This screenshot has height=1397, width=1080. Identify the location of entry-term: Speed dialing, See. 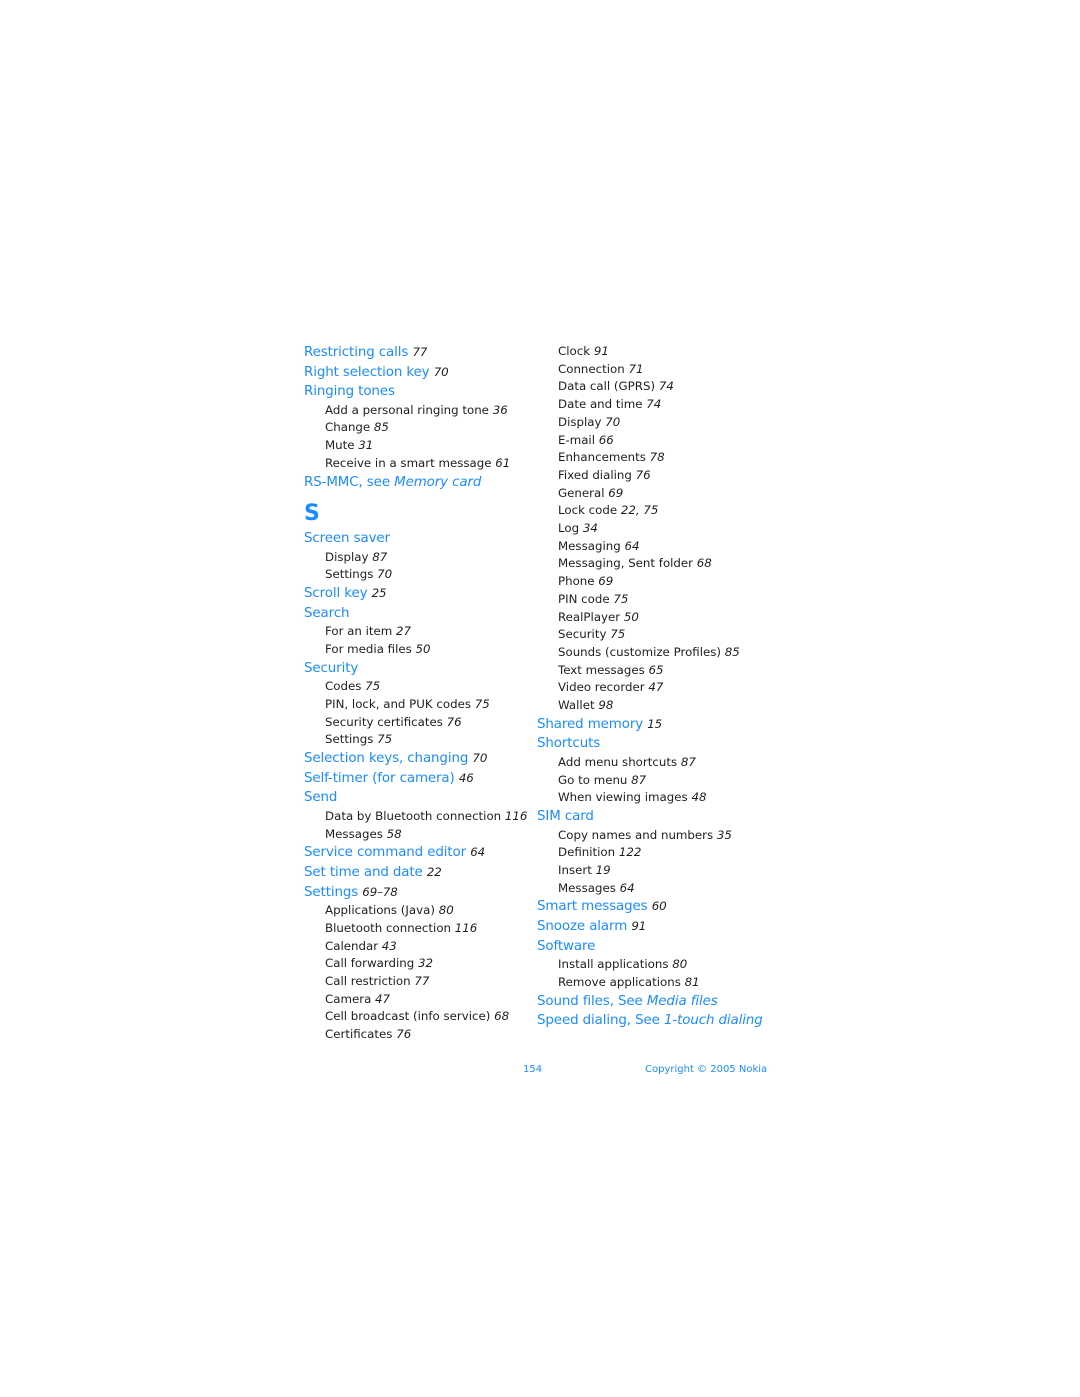
(600, 1020).